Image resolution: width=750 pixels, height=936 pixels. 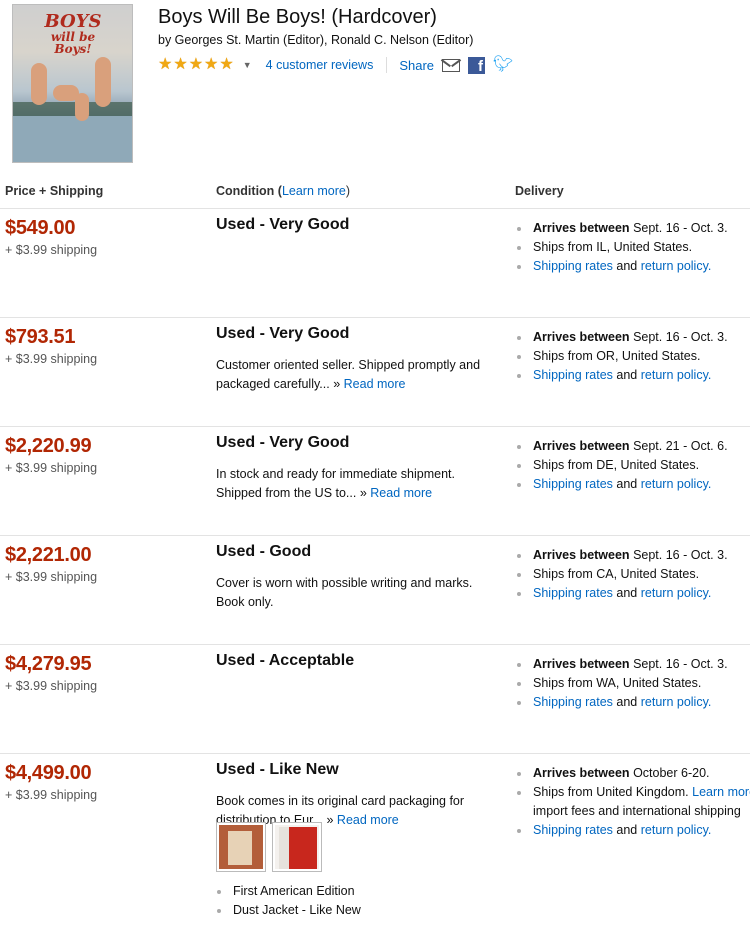 What do you see at coordinates (477, 65) in the screenshot?
I see `facebook-icon: f` at bounding box center [477, 65].